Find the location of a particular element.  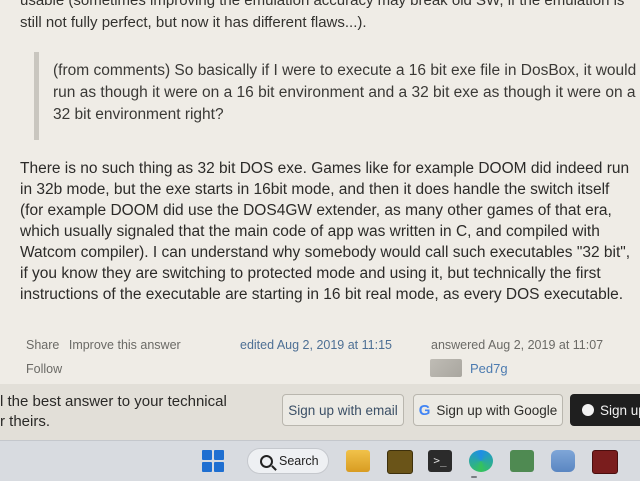

taskbar: Search >_ is located at coordinates (320, 460).